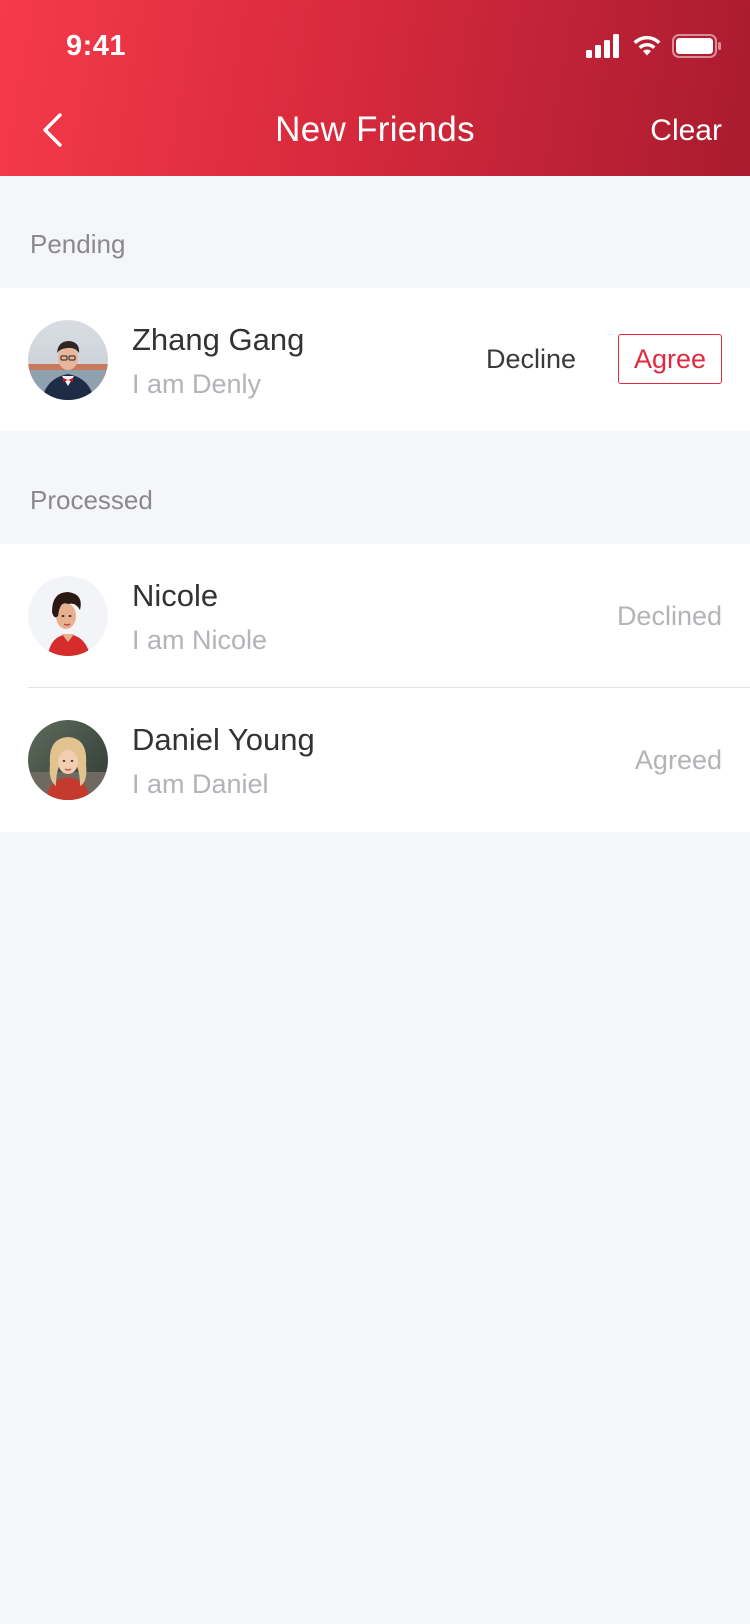 The height and width of the screenshot is (1624, 750). I want to click on friend-name: Daniel Young, so click(223, 739).